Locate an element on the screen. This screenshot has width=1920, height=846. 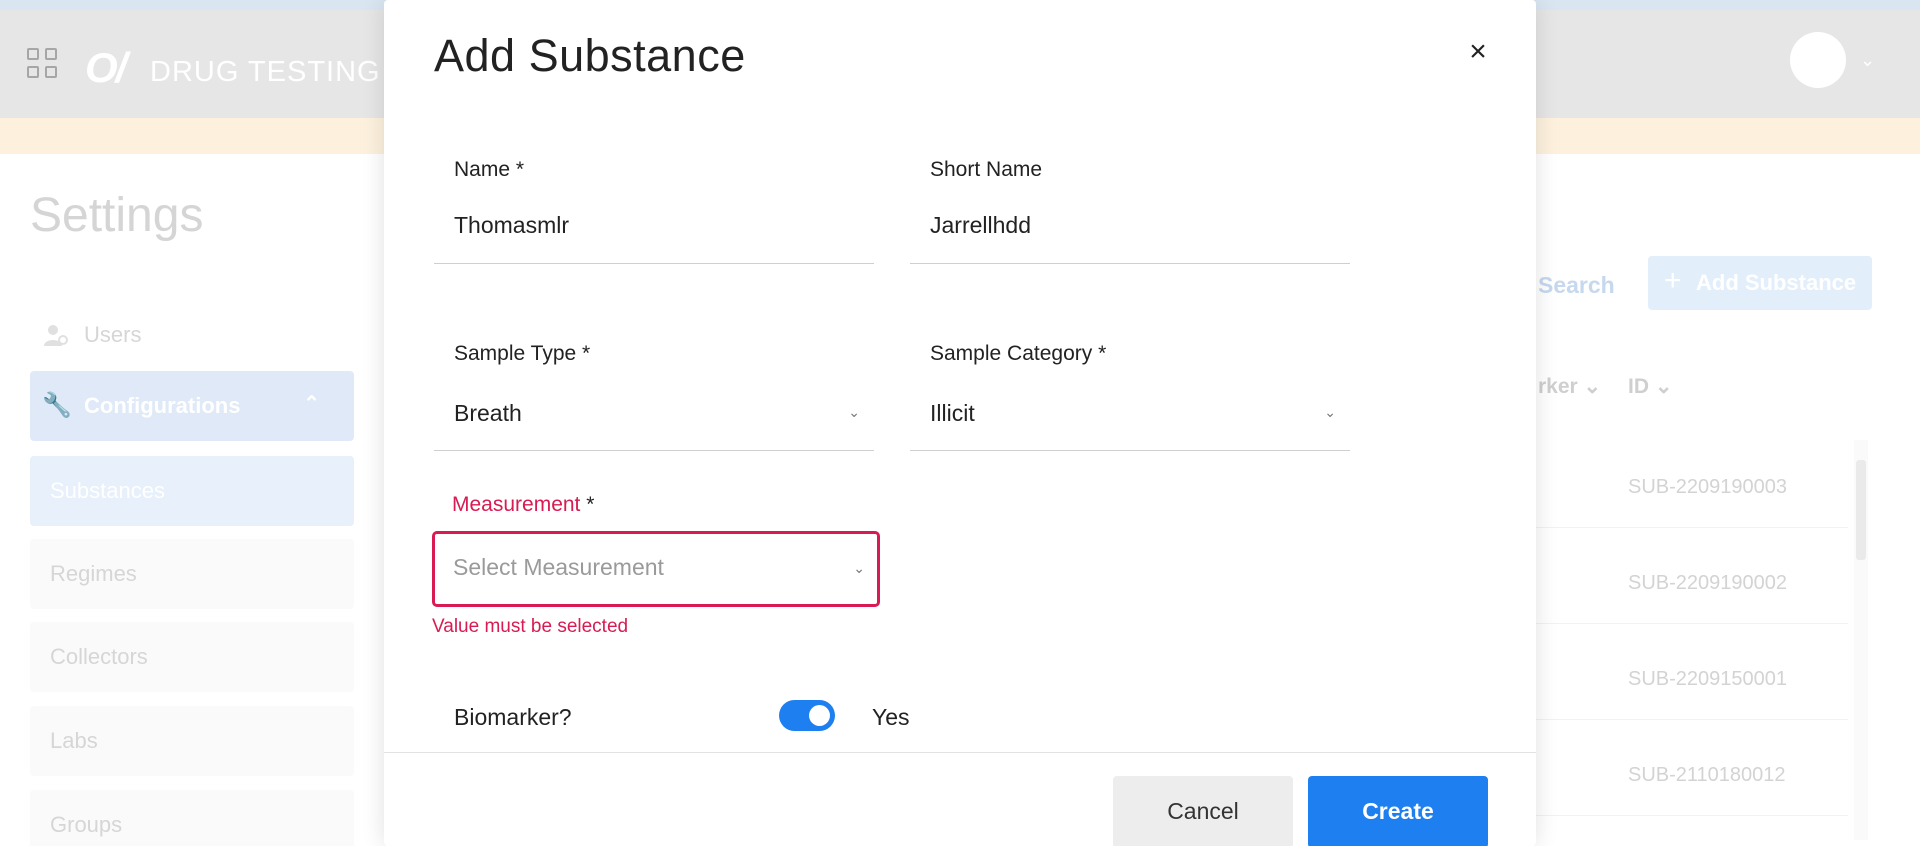
footer-divider is located at coordinates (960, 752).